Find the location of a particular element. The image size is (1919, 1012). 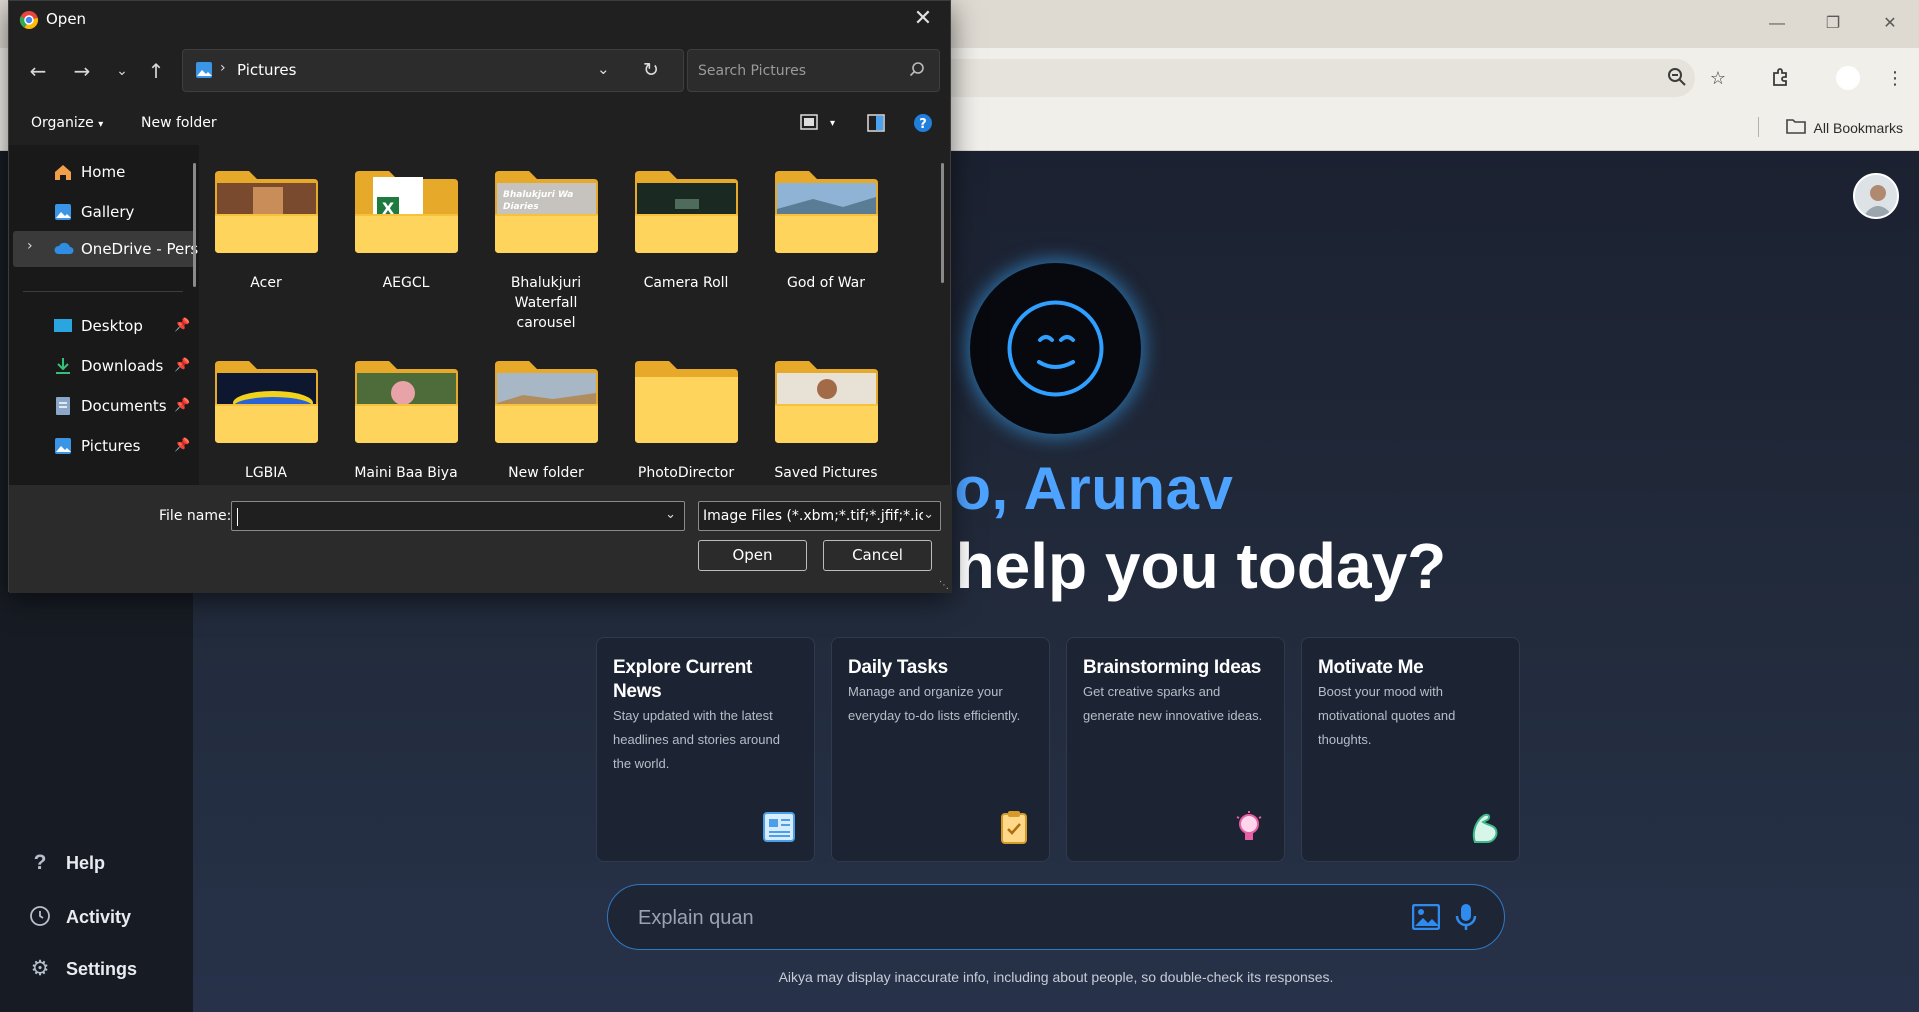

expand-chevron-icon: › is located at coordinates (30, 246).